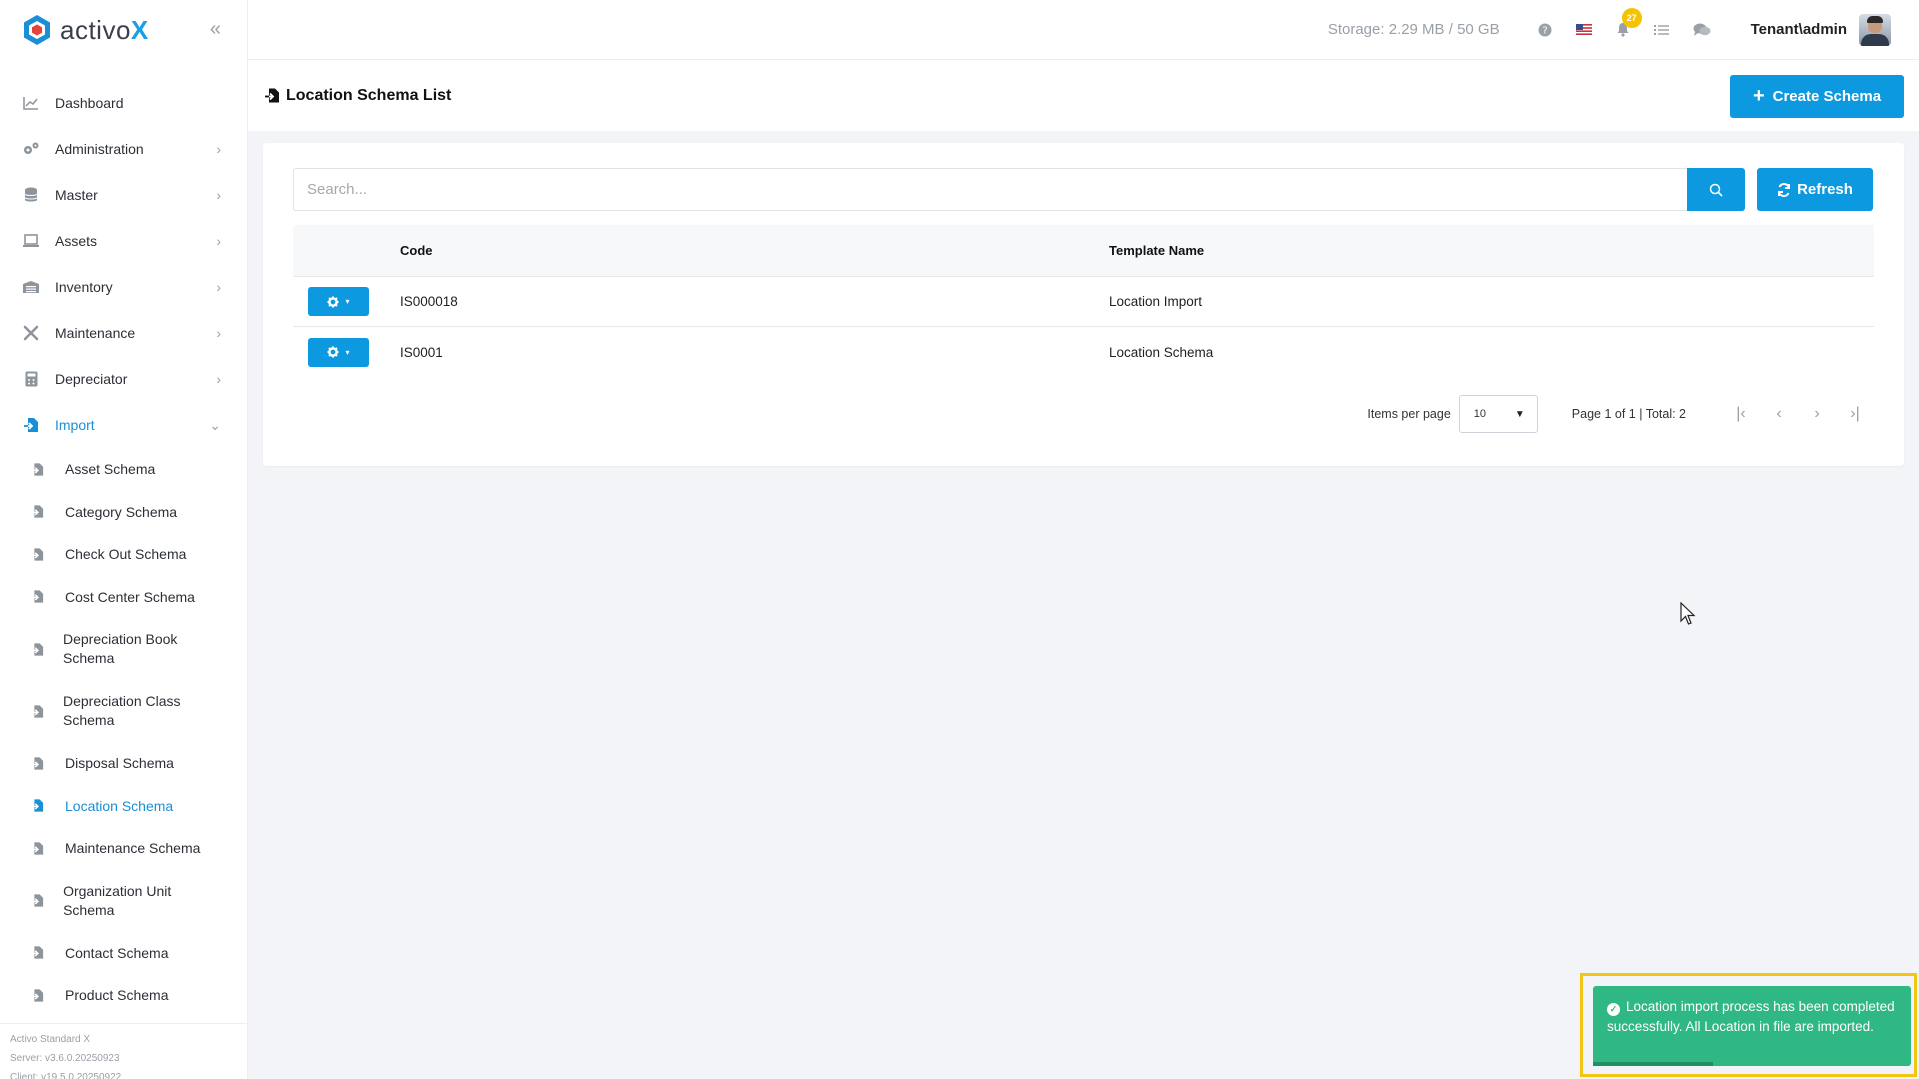 This screenshot has width=1919, height=1079. I want to click on previous-page-icon: ‹, so click(1779, 414).